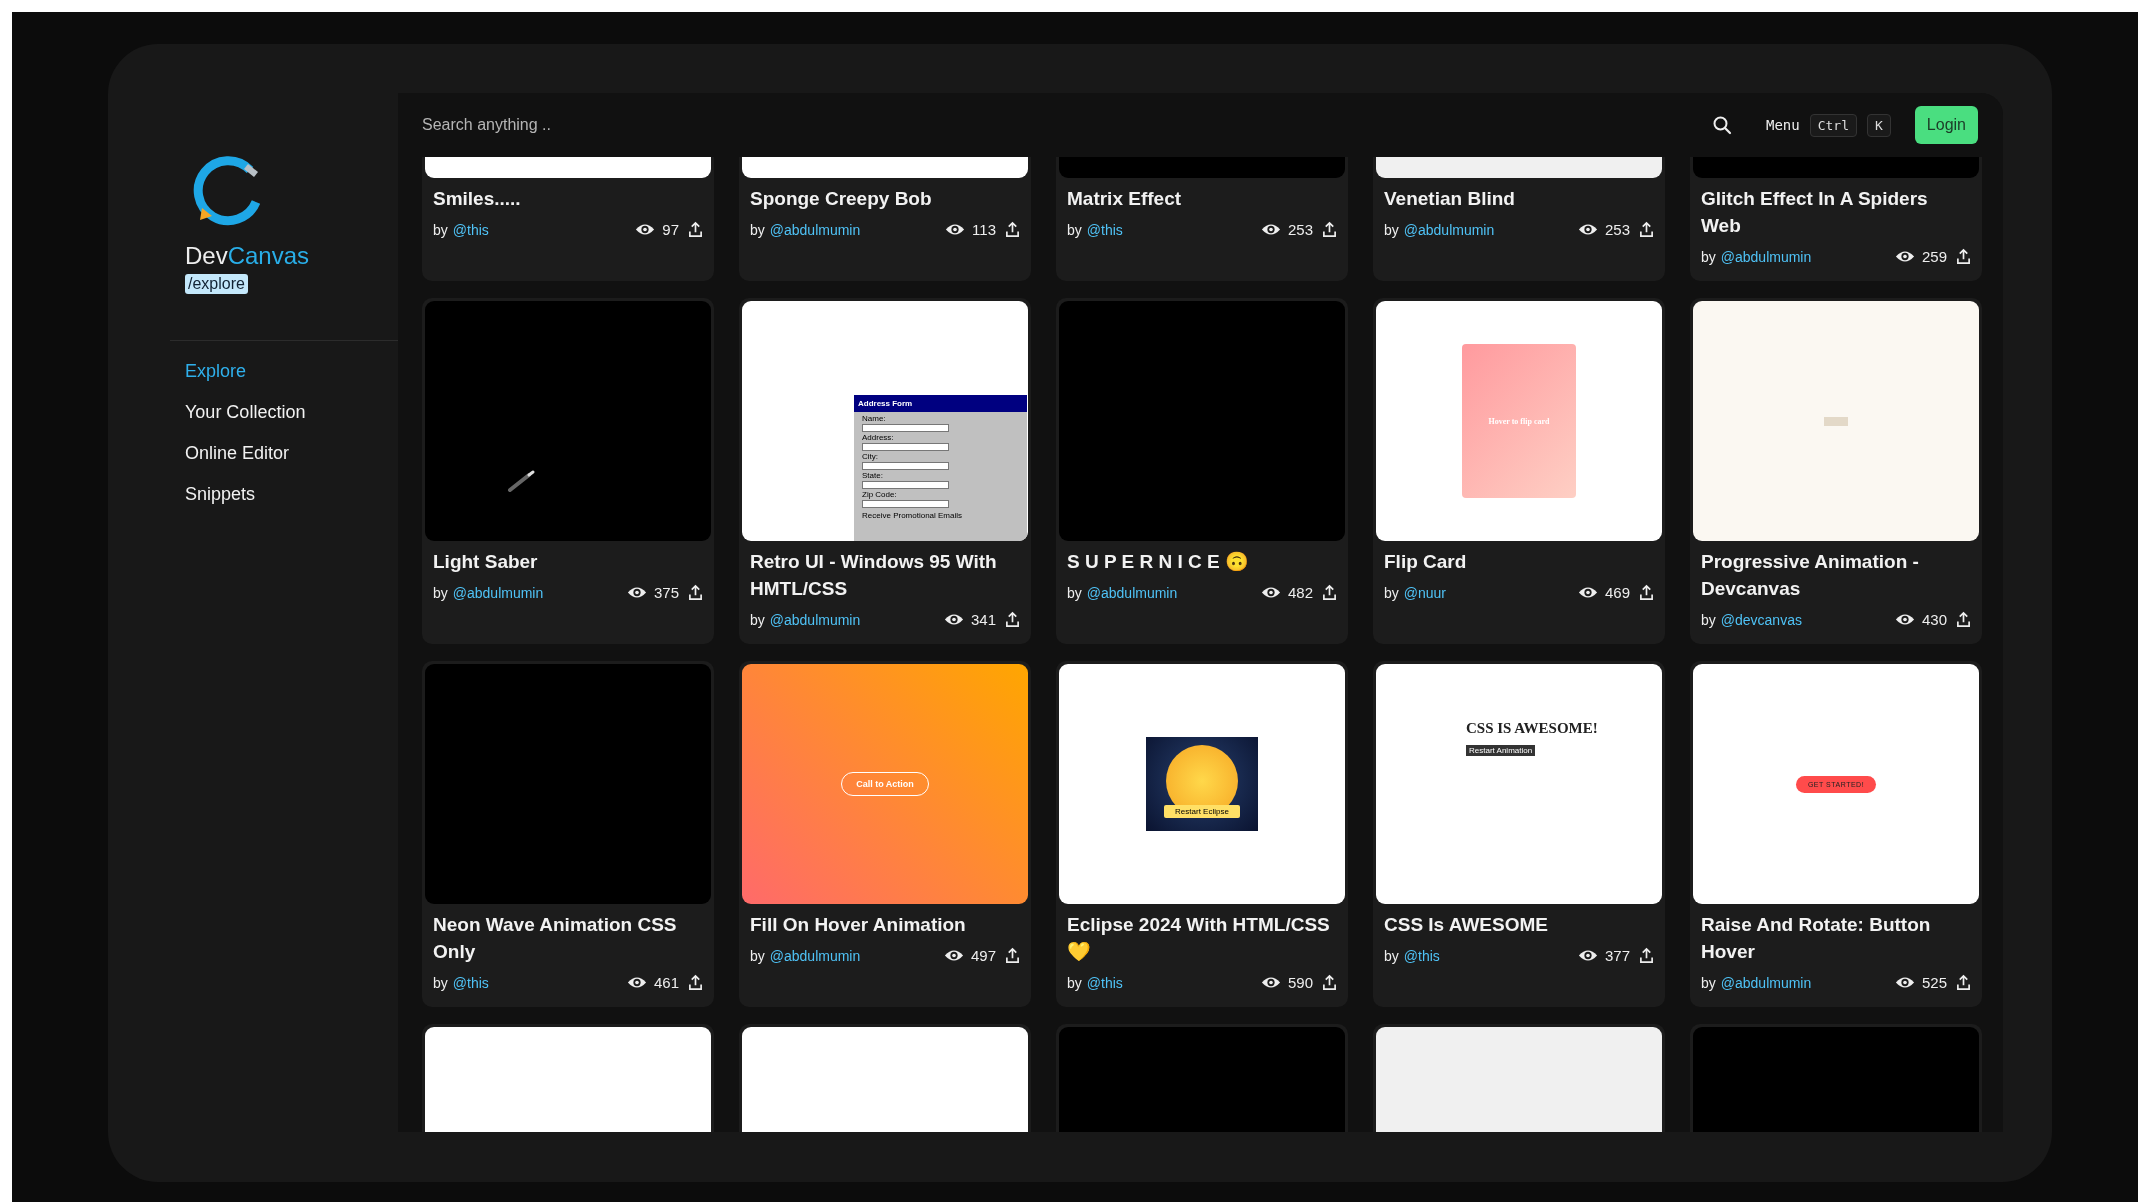  I want to click on card-preview: Address Form Name: Address: City: State: Zip Code: Receive Promotional Emails, so click(885, 421).